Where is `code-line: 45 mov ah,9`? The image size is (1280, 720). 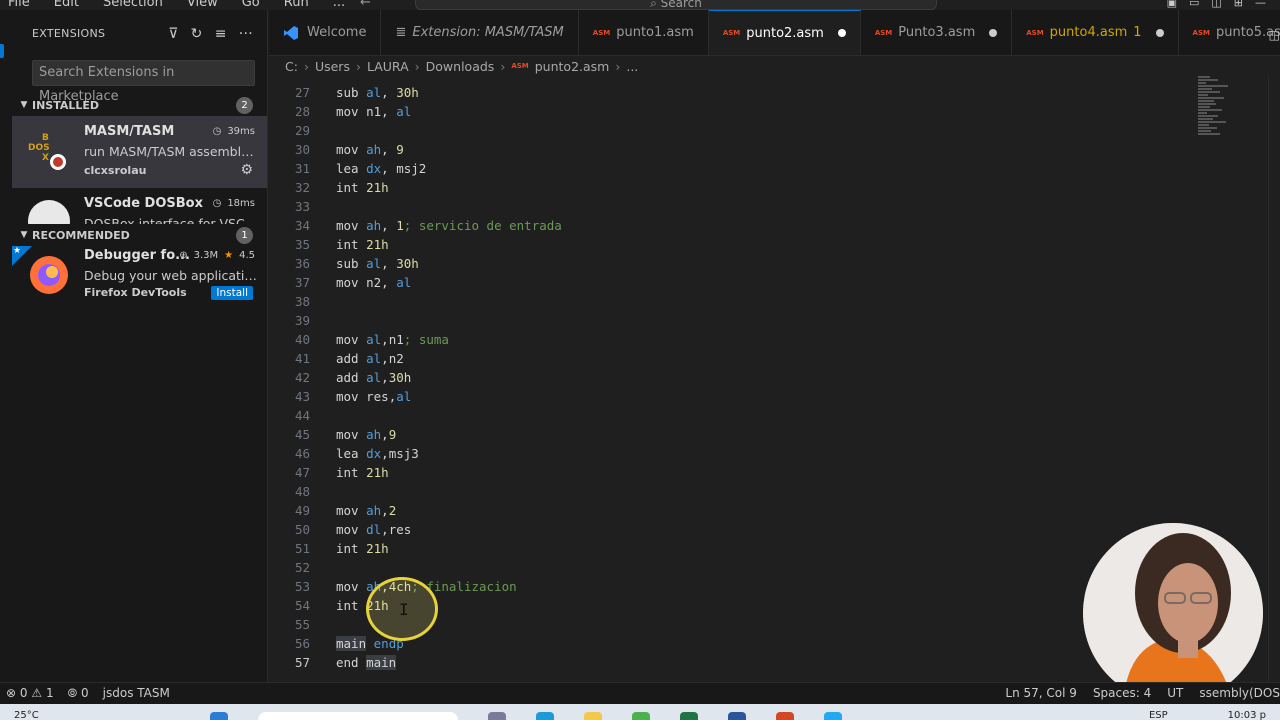 code-line: 45 mov ah,9 is located at coordinates (734, 434).